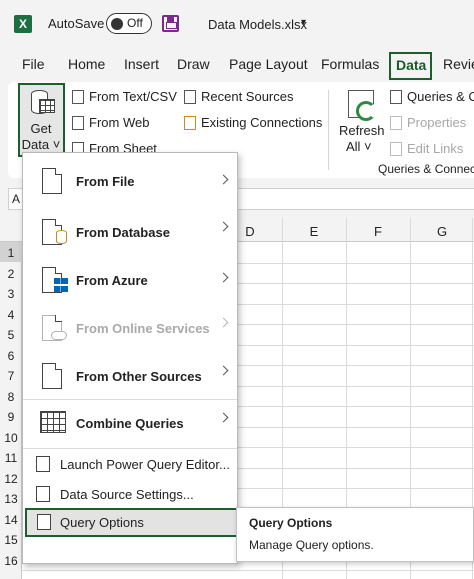 The image size is (474, 579). I want to click on data-source-settings-icon, so click(43, 494).